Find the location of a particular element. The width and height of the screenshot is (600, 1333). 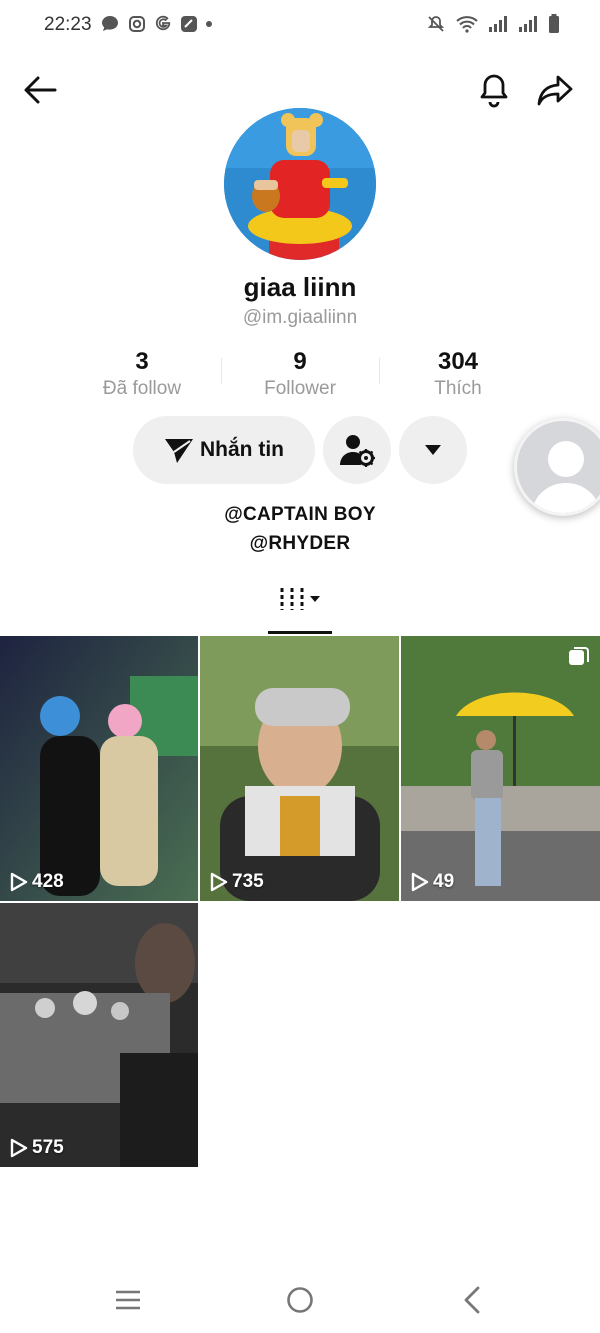

stat-likes: 304 Thích is located at coordinates (458, 374).